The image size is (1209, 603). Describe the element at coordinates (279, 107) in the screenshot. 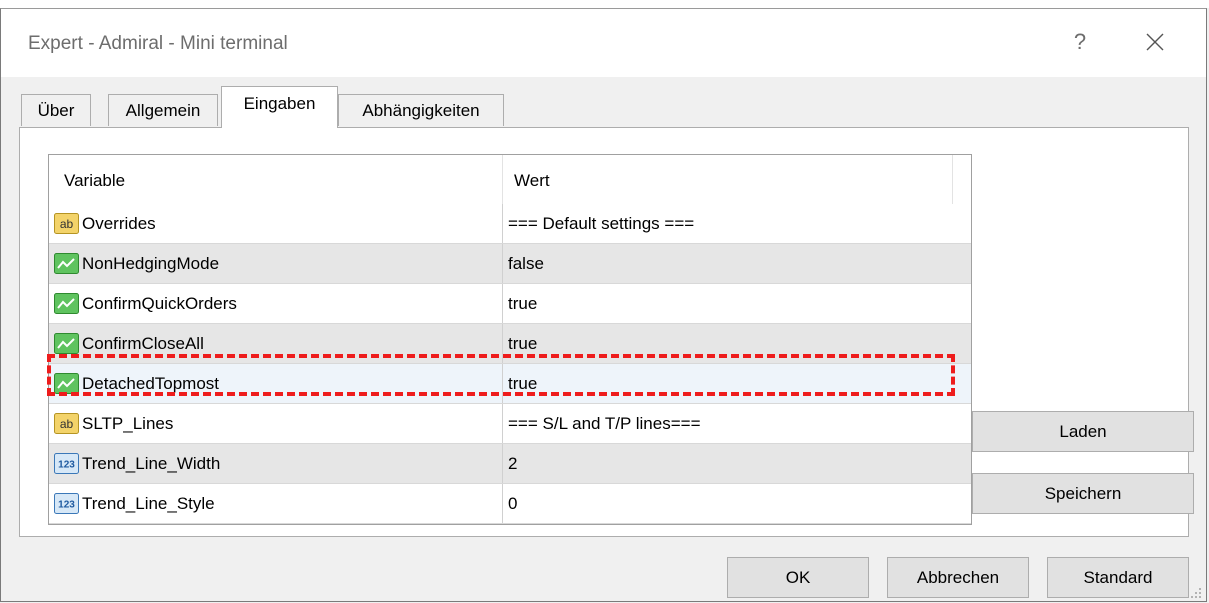

I see `tab-eingaben: Eingaben` at that location.